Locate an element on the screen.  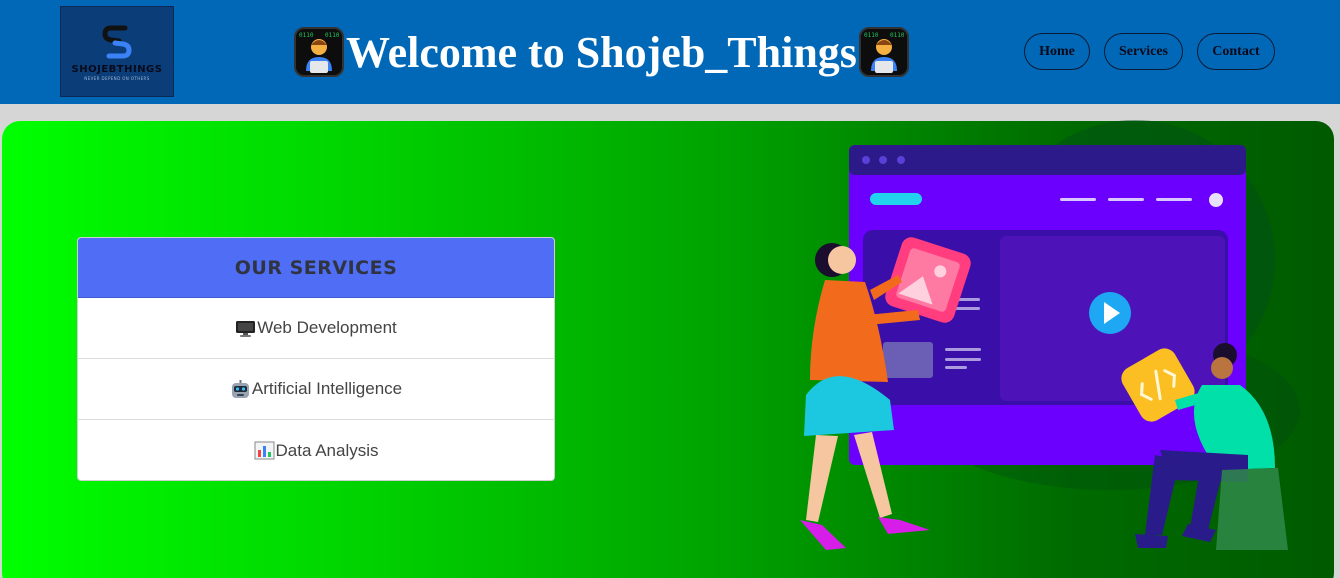
services-header: OUR SERVICES is located at coordinates (316, 268).